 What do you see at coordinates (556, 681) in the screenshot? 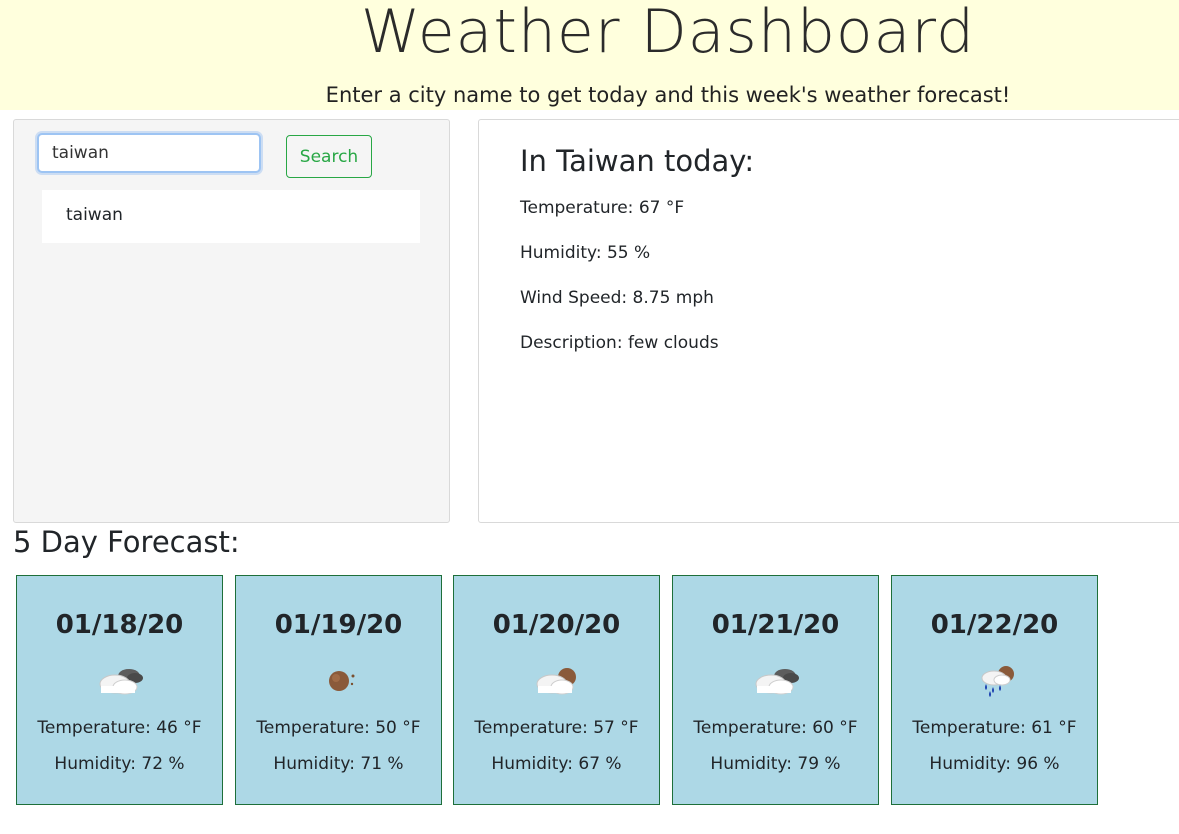
I see `few-clouds-night-icon` at bounding box center [556, 681].